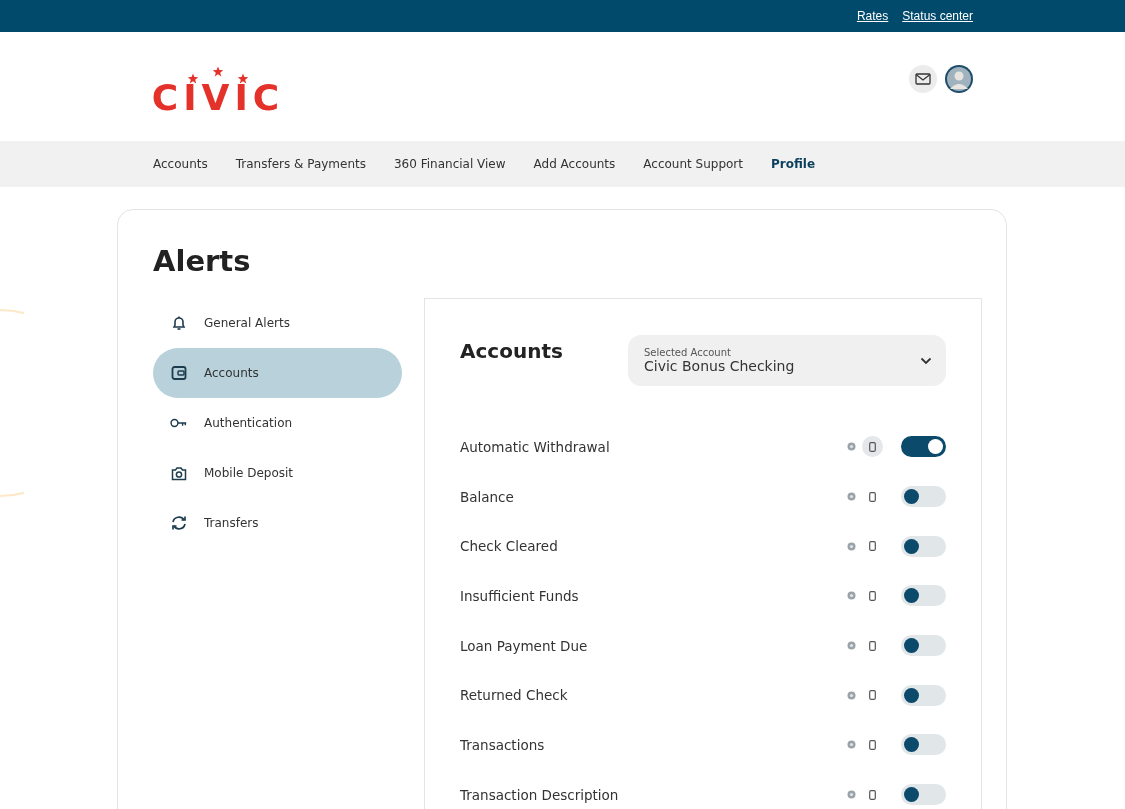  I want to click on alert-label: Balance, so click(487, 496).